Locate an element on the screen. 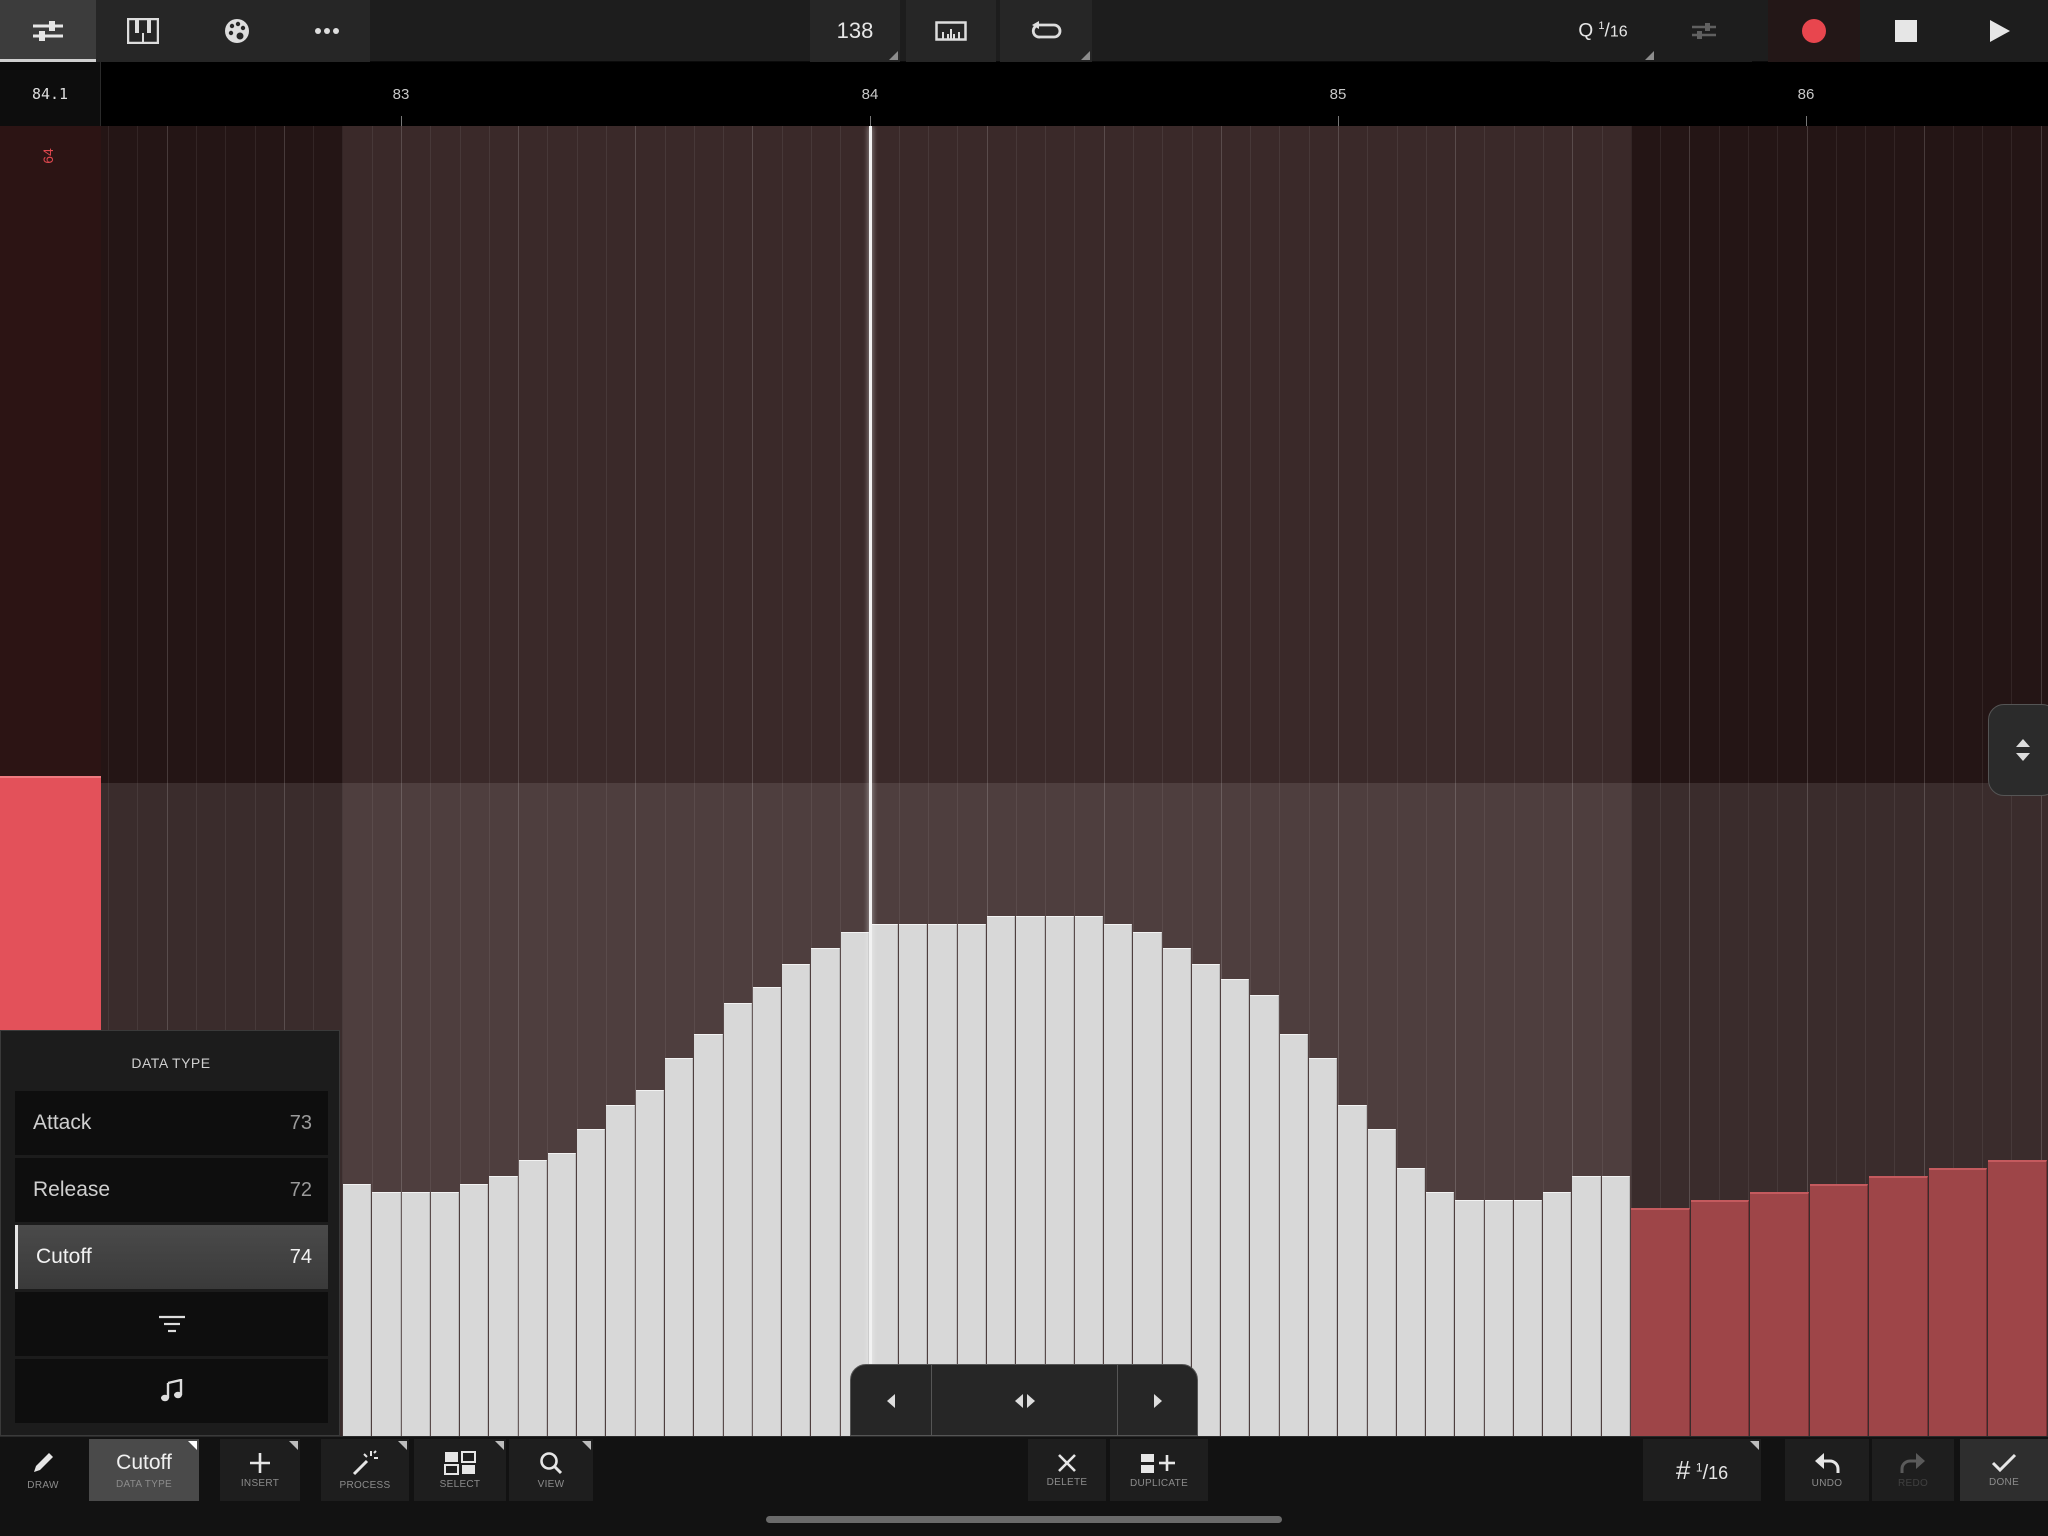  loop-button is located at coordinates (1046, 31).